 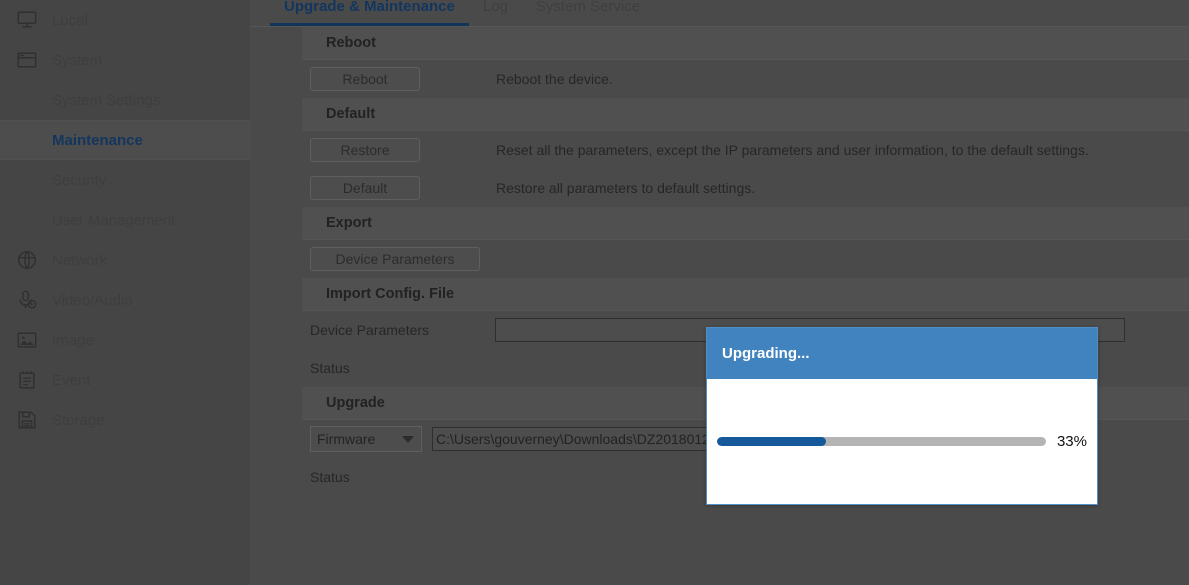 I want to click on chevron-down-icon, so click(x=408, y=439).